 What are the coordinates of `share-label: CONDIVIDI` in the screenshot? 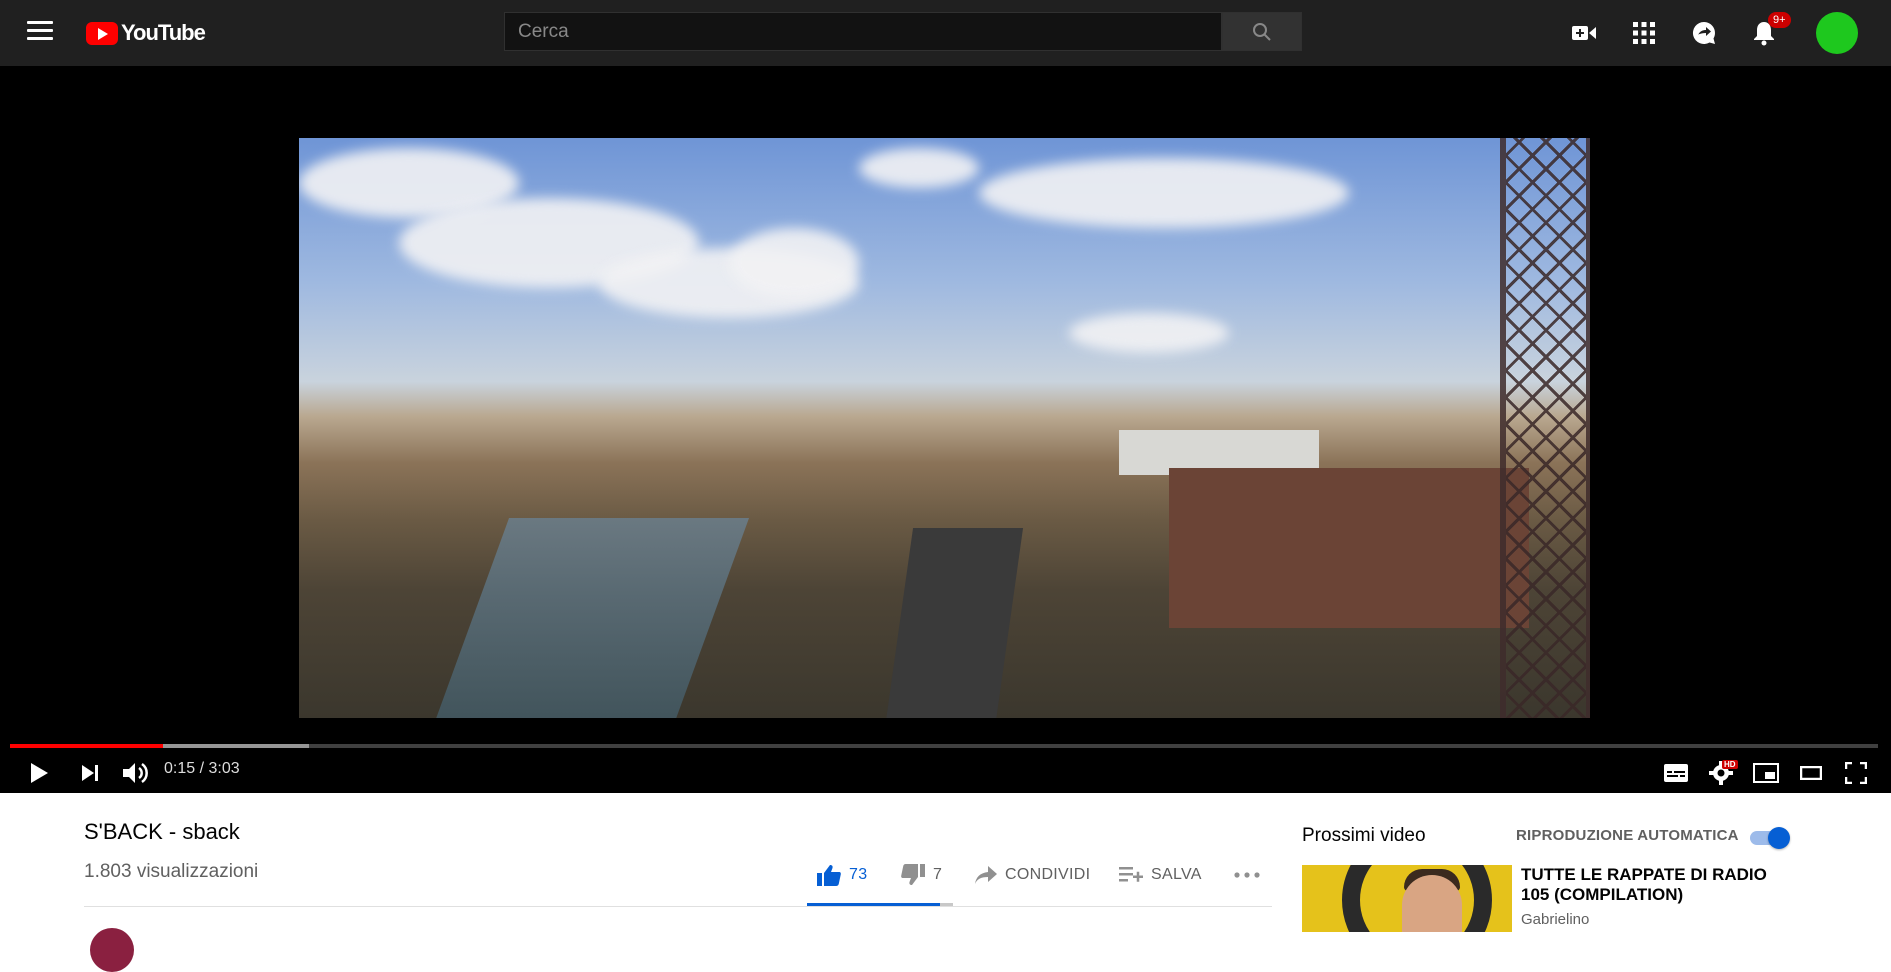 It's located at (1048, 874).